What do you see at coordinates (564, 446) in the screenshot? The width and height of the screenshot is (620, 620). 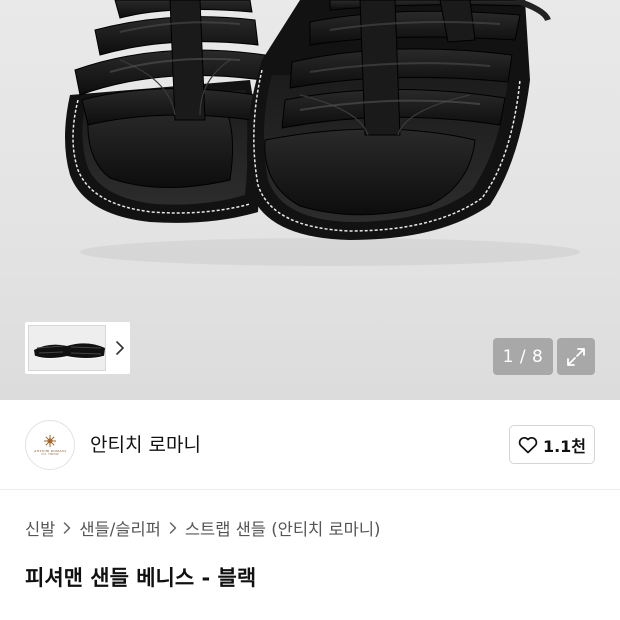 I see `like-count: 1.1천` at bounding box center [564, 446].